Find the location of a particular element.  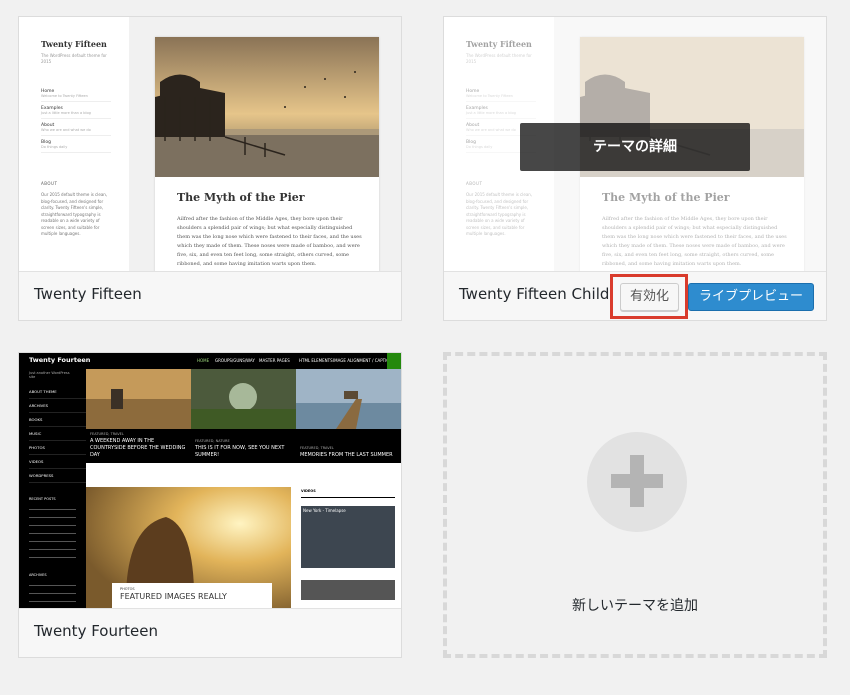

preview-videos-heading: VIDEOS is located at coordinates (348, 493).